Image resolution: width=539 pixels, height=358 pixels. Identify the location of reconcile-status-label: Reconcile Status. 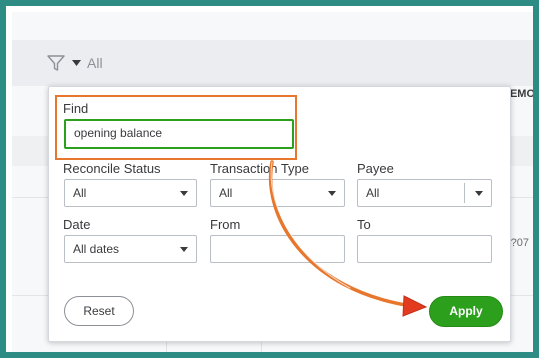
(112, 168).